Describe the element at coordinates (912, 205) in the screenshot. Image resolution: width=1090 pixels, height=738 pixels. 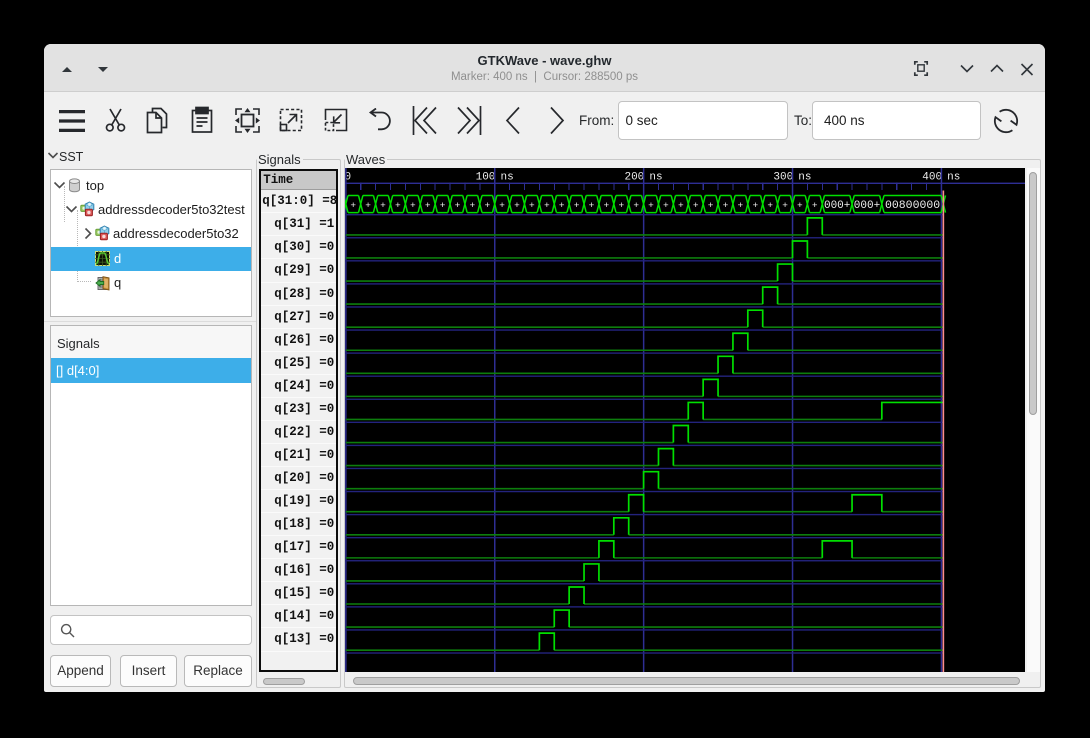
I see `svg-text: 00800000` at that location.